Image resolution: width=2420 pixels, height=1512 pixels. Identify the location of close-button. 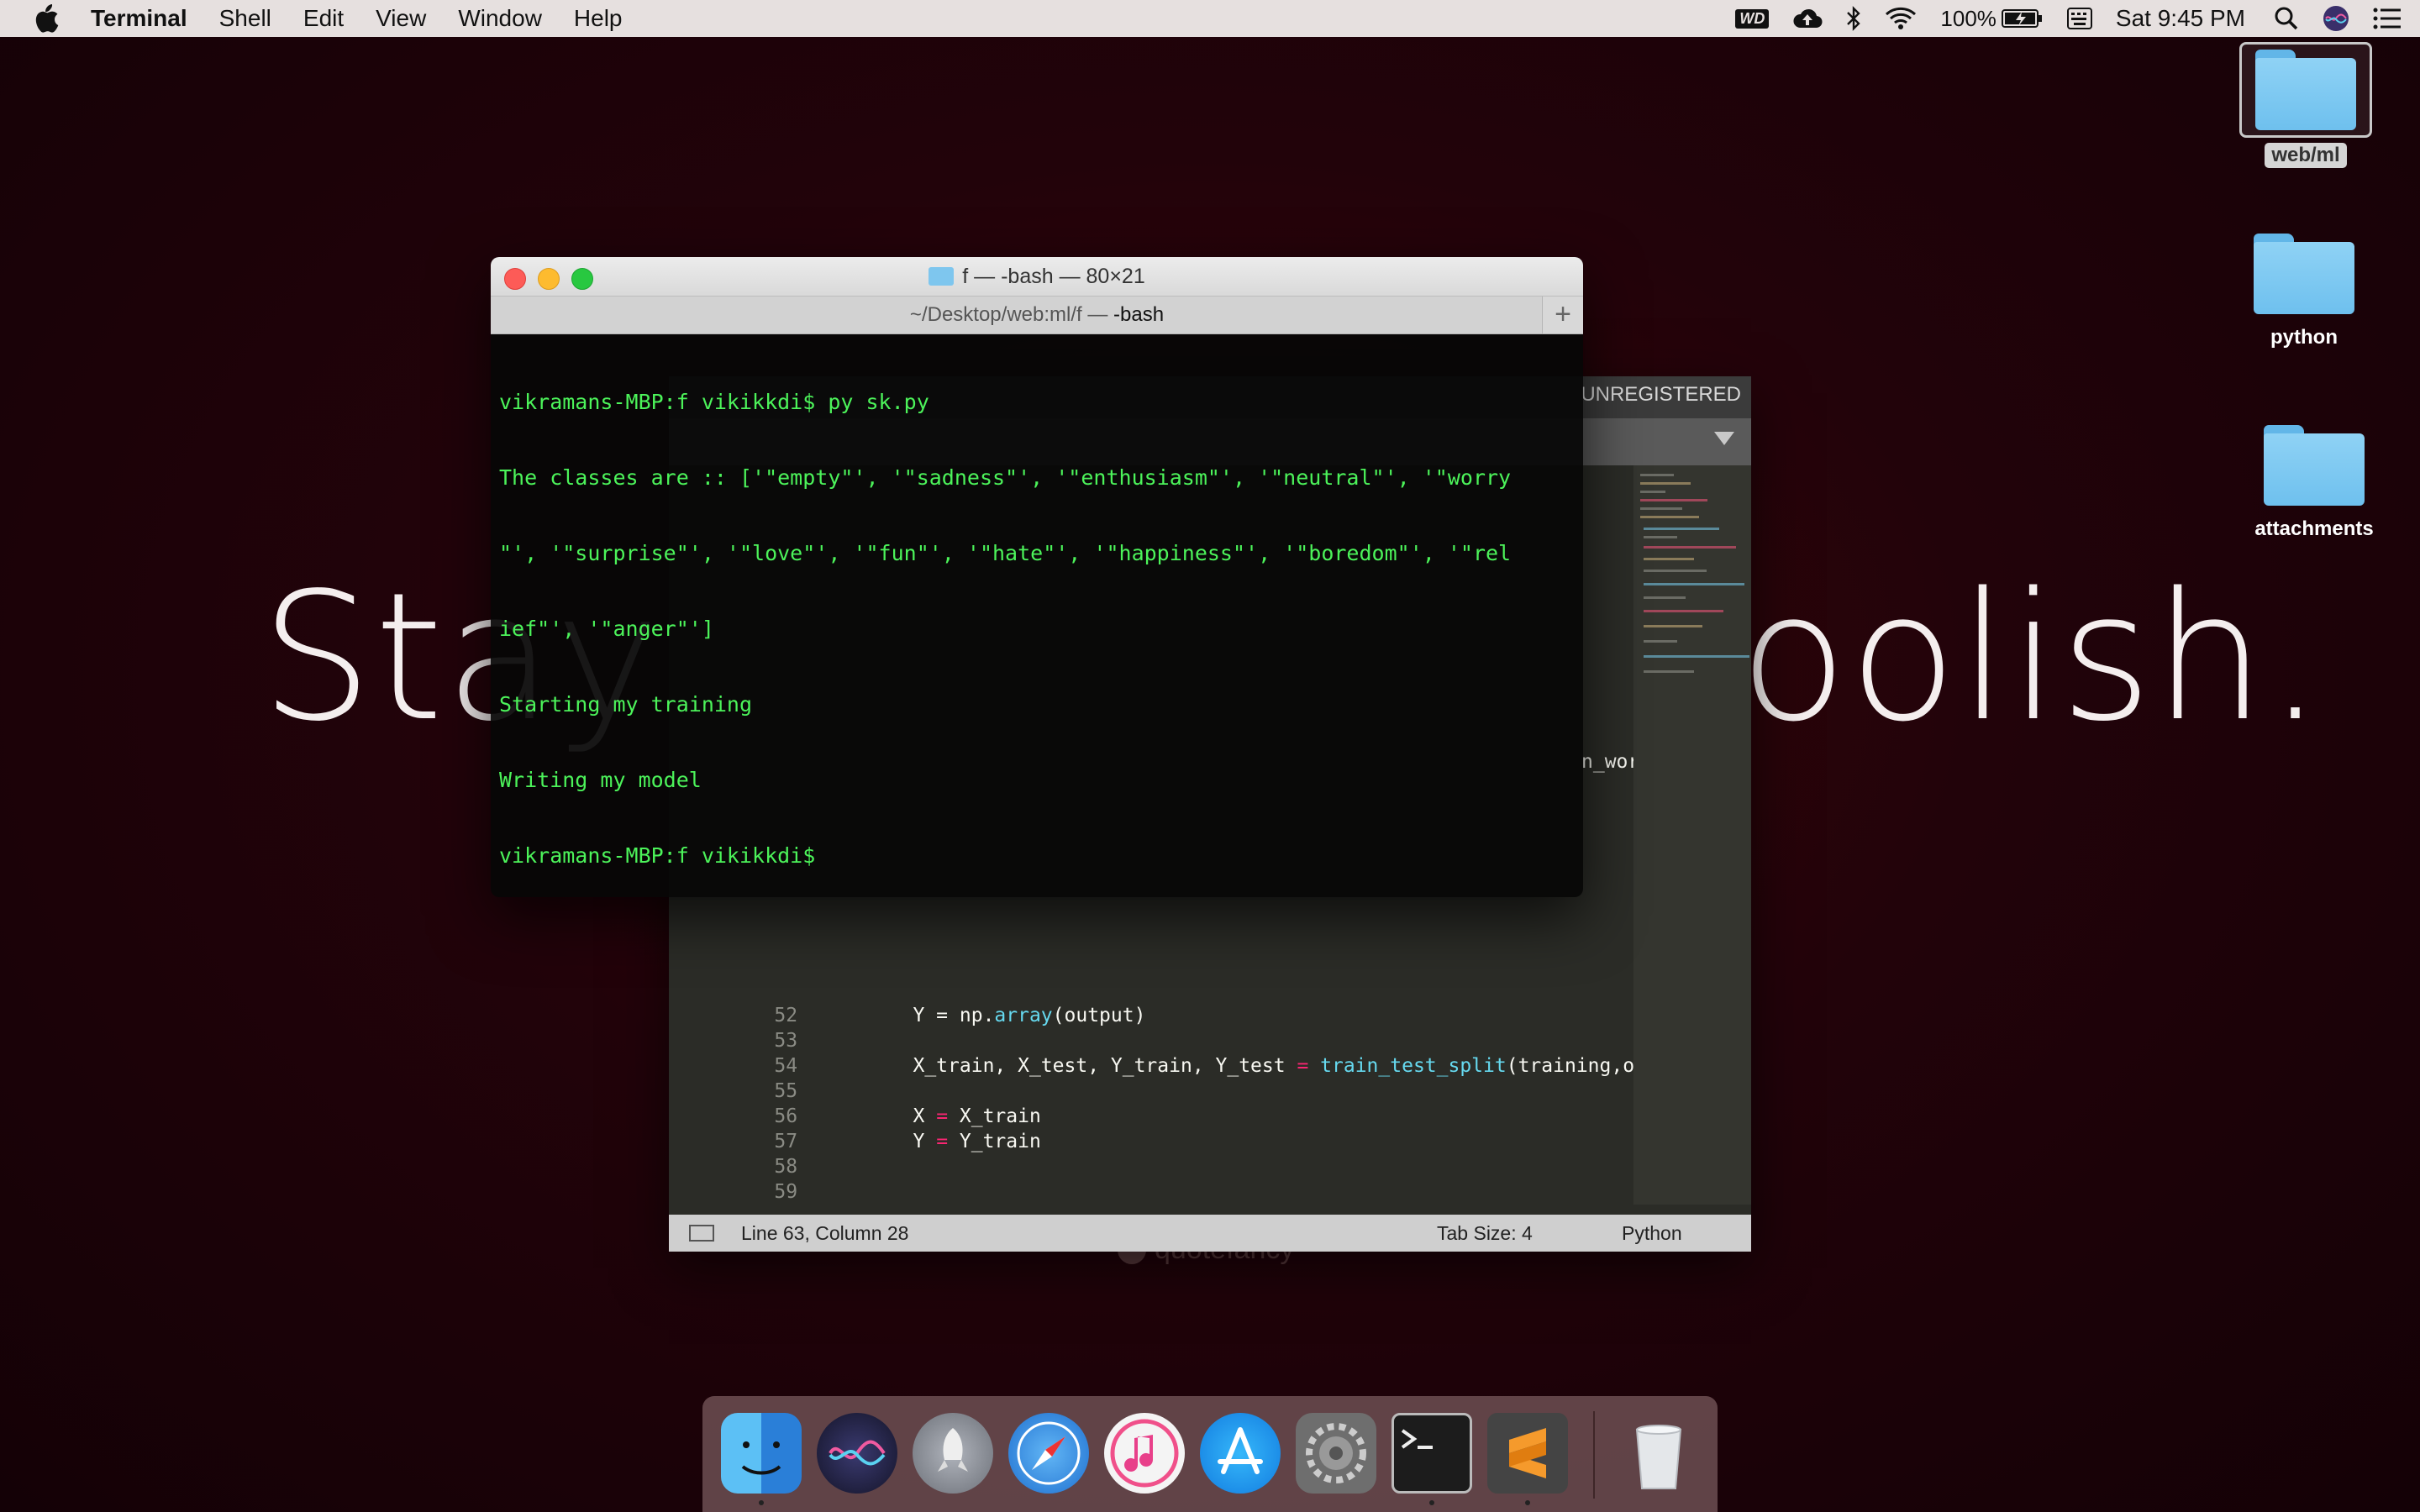
(515, 279).